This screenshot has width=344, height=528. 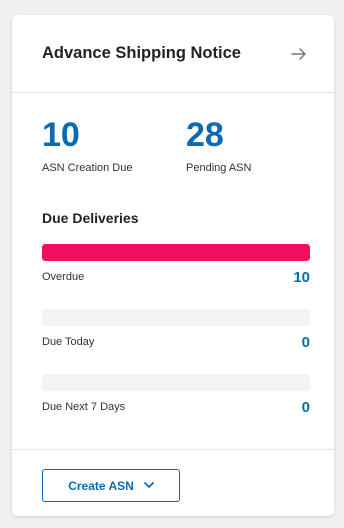 I want to click on stat-label: Pending ASN, so click(x=219, y=168).